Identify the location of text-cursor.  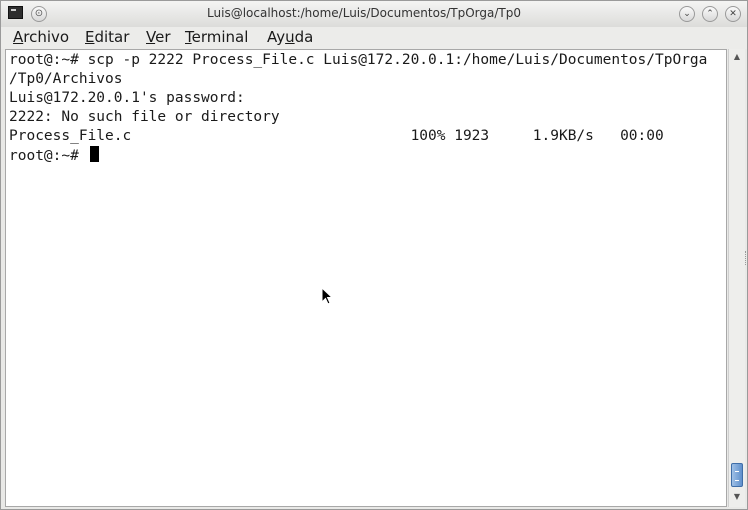
(94, 154).